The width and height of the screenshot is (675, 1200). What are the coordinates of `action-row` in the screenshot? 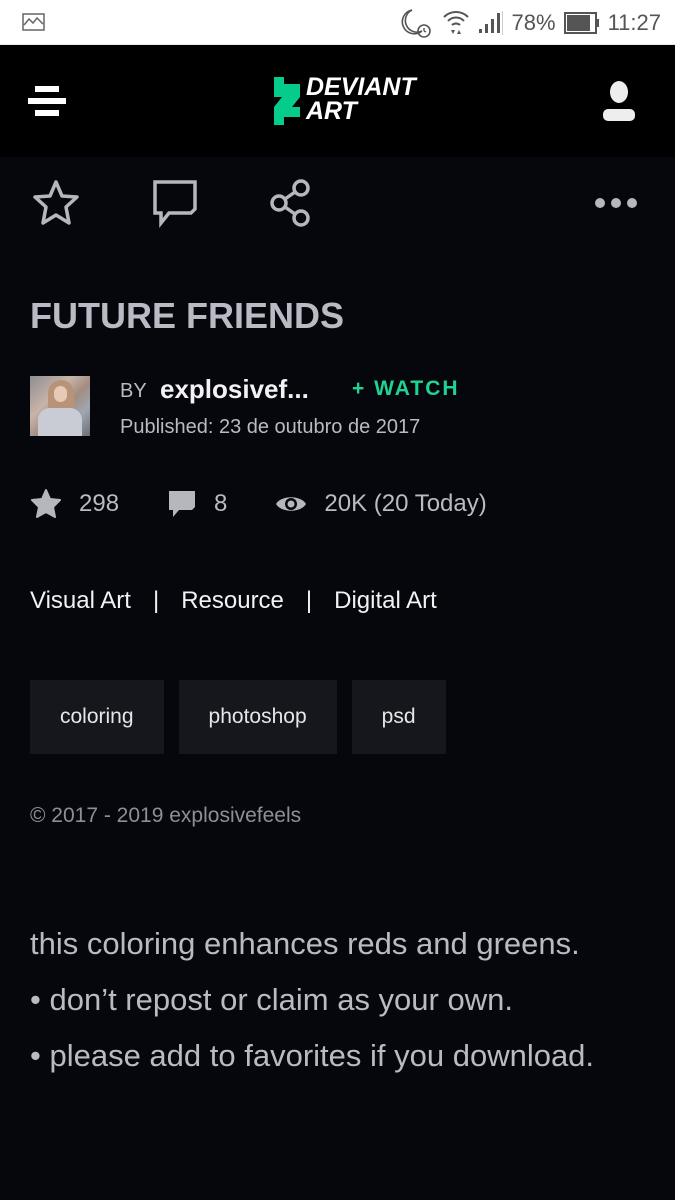 It's located at (337, 205).